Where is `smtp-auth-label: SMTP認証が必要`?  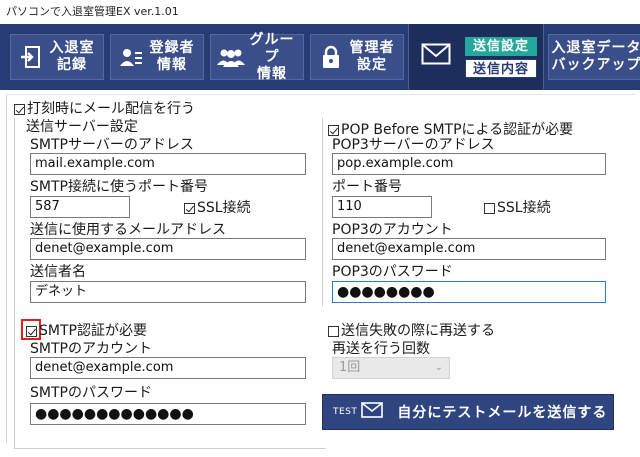 smtp-auth-label: SMTP認証が必要 is located at coordinates (93, 331).